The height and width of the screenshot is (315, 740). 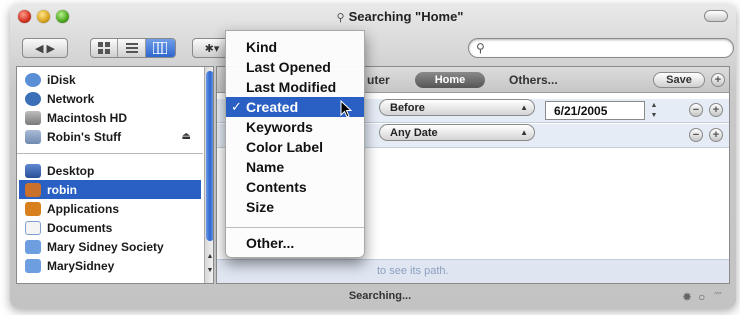 I want to click on menu-item-kind: Kind, so click(x=295, y=47).